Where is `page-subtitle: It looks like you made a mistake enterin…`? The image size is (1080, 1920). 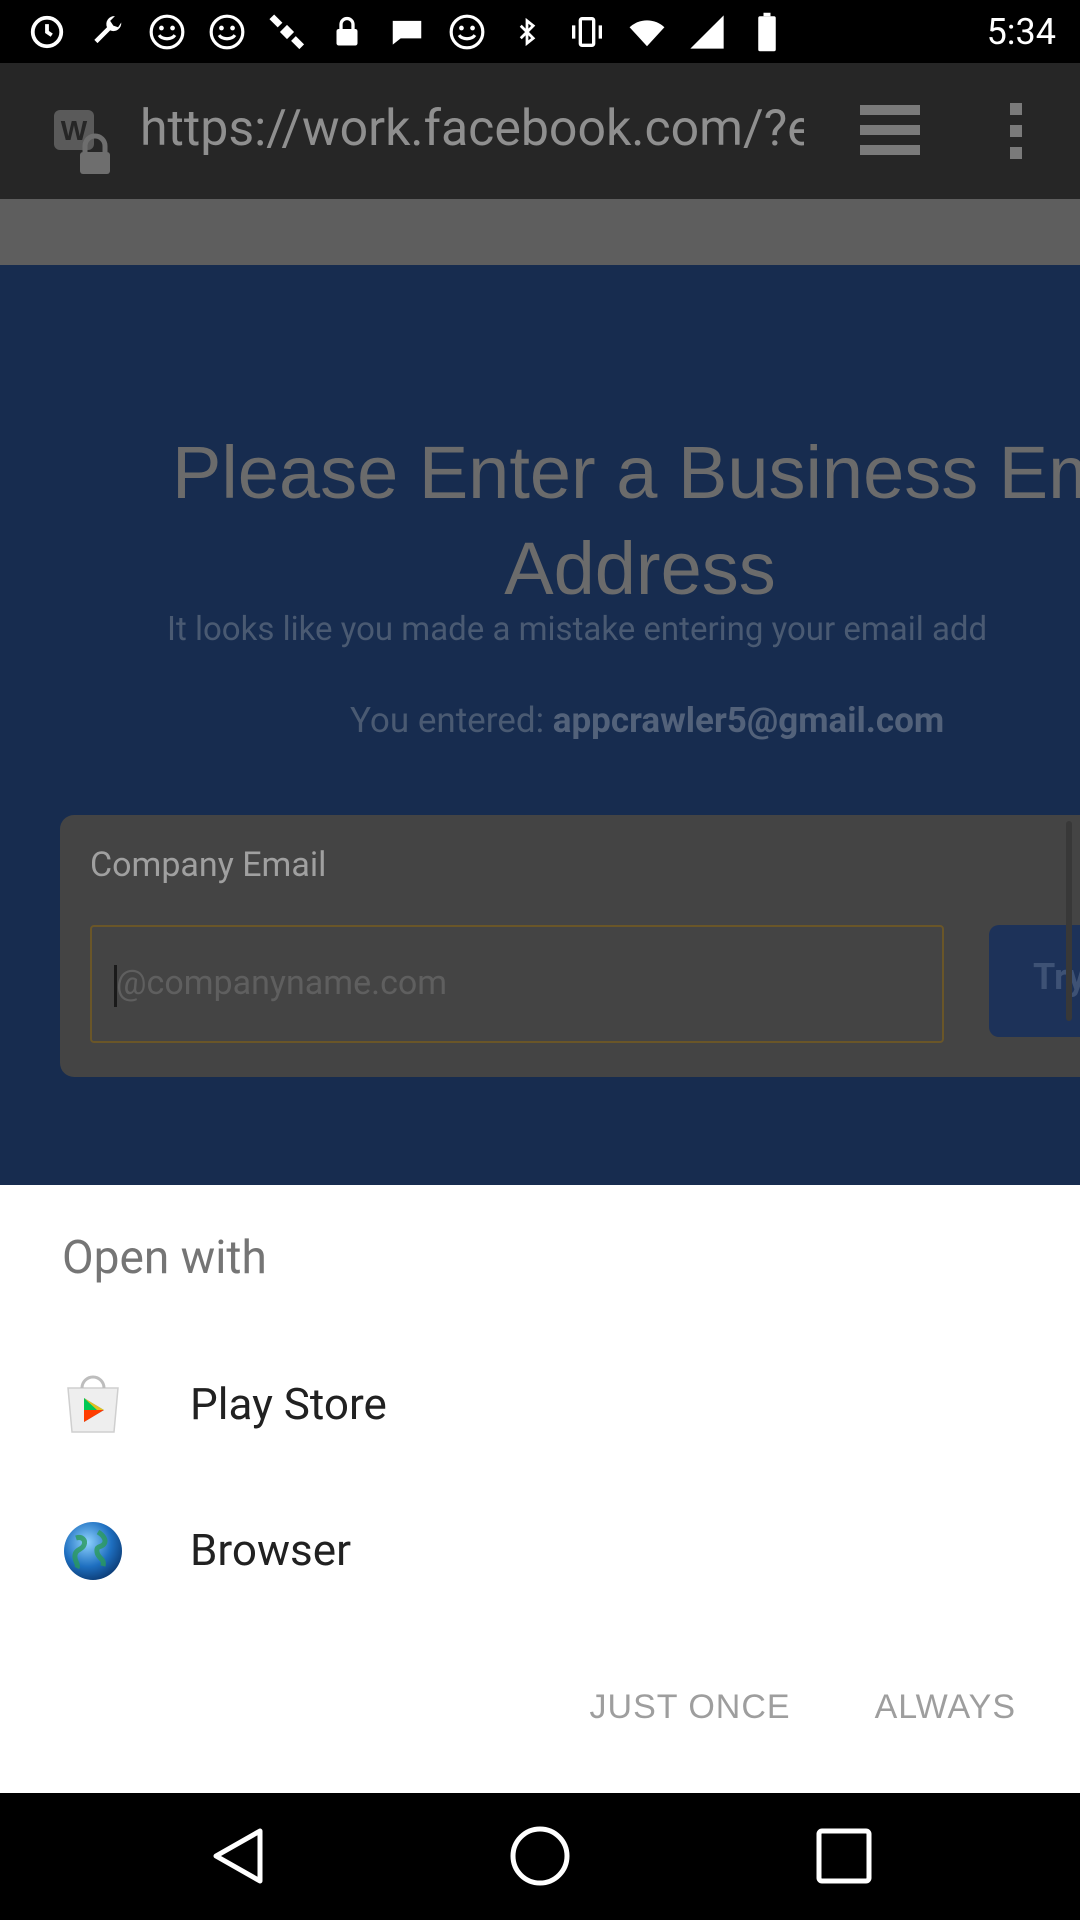
page-subtitle: It looks like you made a mistake enterin… is located at coordinates (577, 629).